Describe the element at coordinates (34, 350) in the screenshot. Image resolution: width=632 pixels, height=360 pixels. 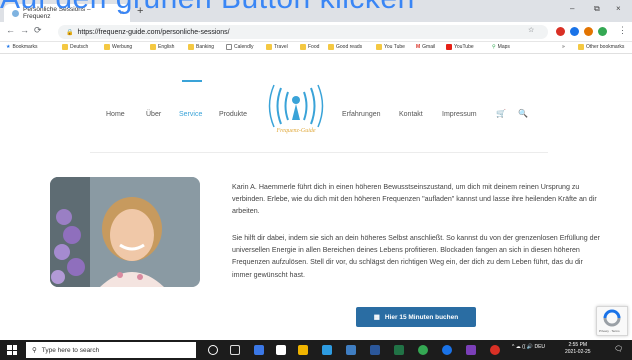
I see `search-icon: ⚲` at that location.